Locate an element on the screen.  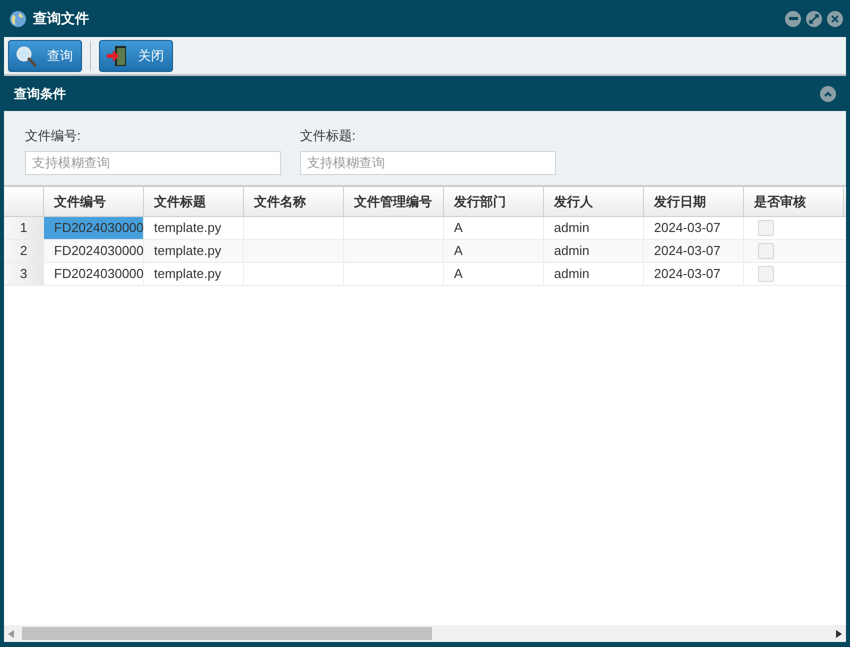
scroll-right-icon is located at coordinates (839, 634).